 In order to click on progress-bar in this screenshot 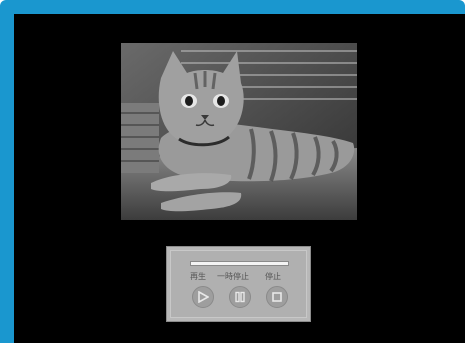, I will do `click(239, 263)`.